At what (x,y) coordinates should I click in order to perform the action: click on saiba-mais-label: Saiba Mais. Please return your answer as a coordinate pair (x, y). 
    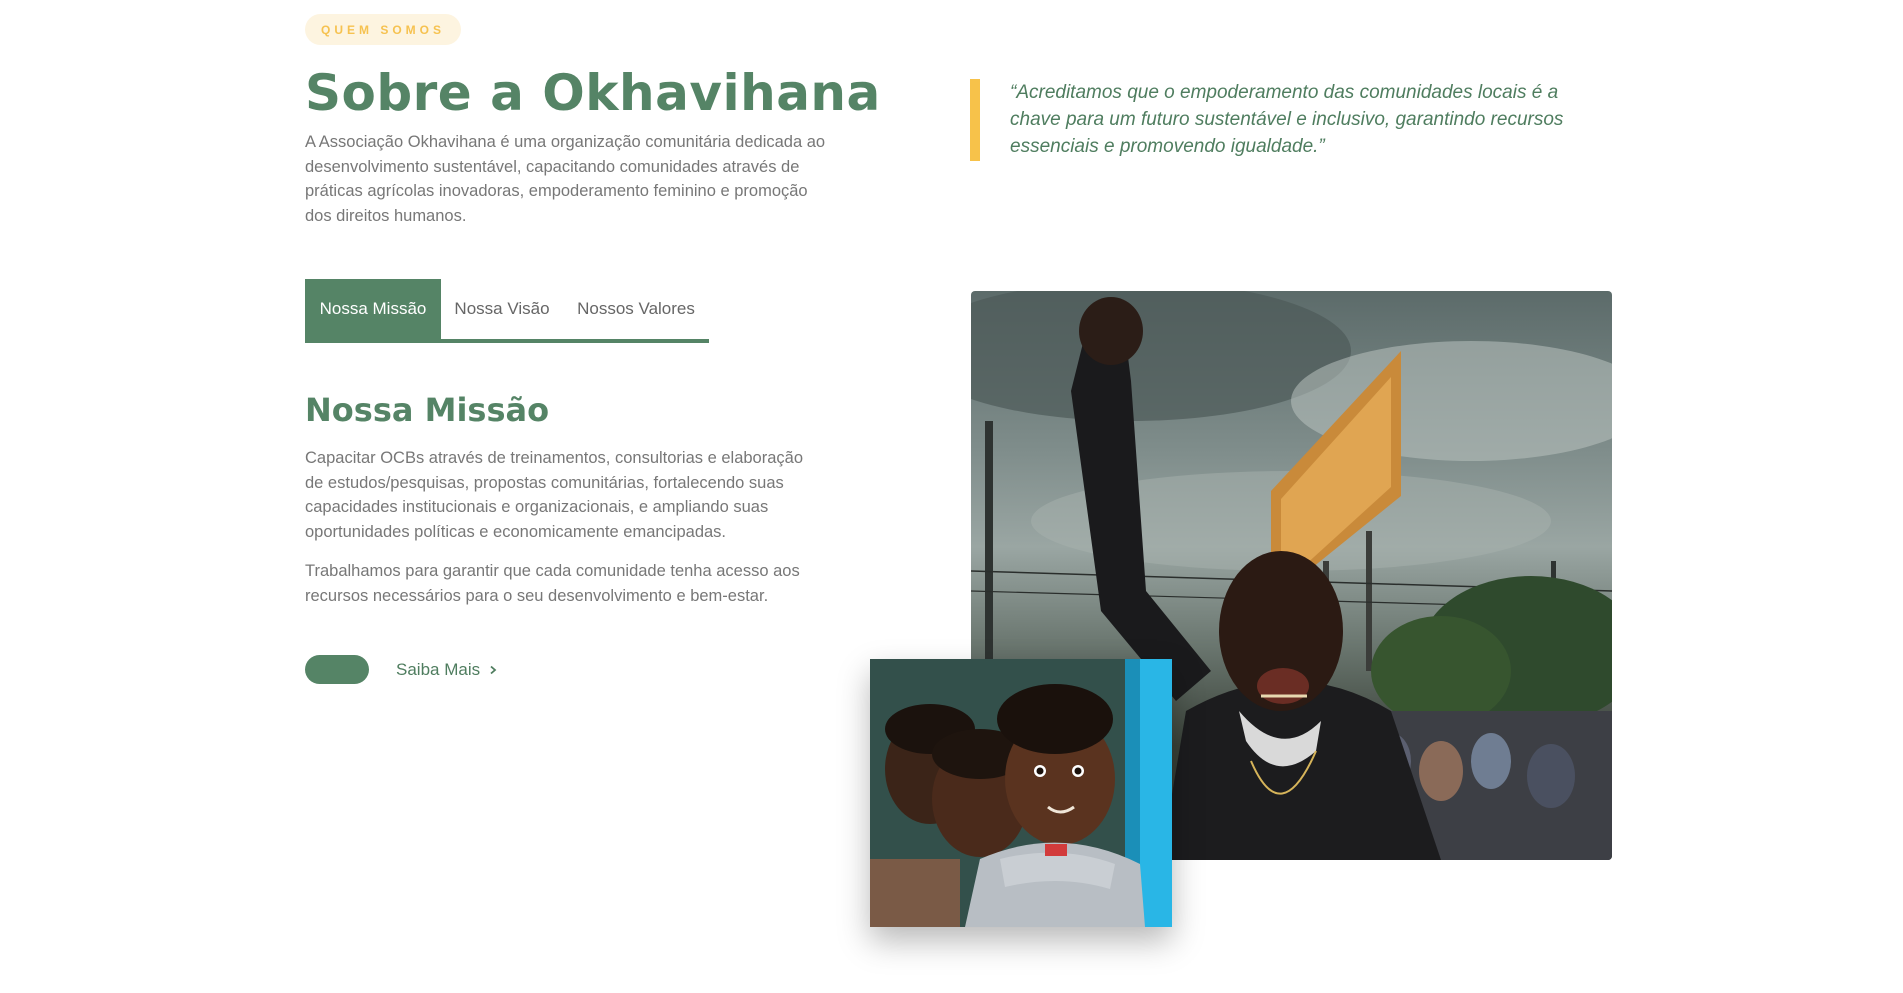
    Looking at the image, I should click on (438, 669).